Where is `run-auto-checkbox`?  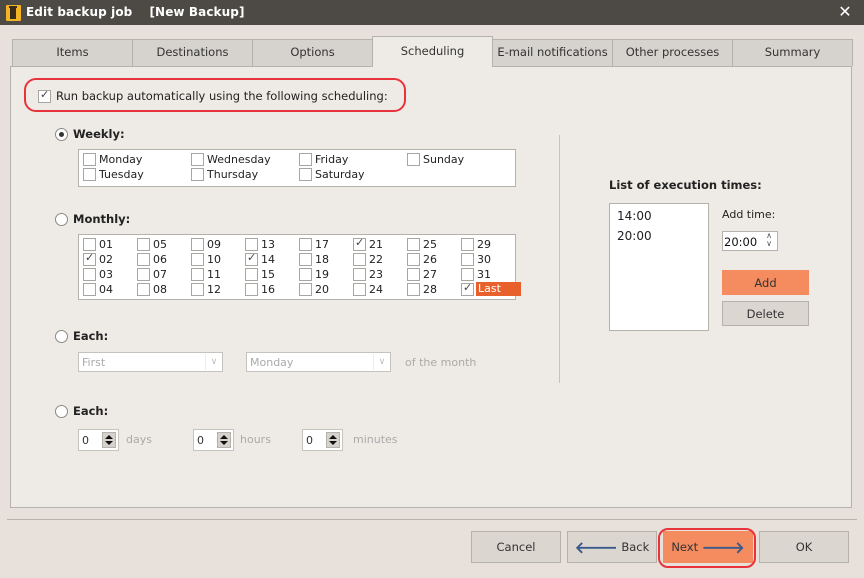 run-auto-checkbox is located at coordinates (44, 95).